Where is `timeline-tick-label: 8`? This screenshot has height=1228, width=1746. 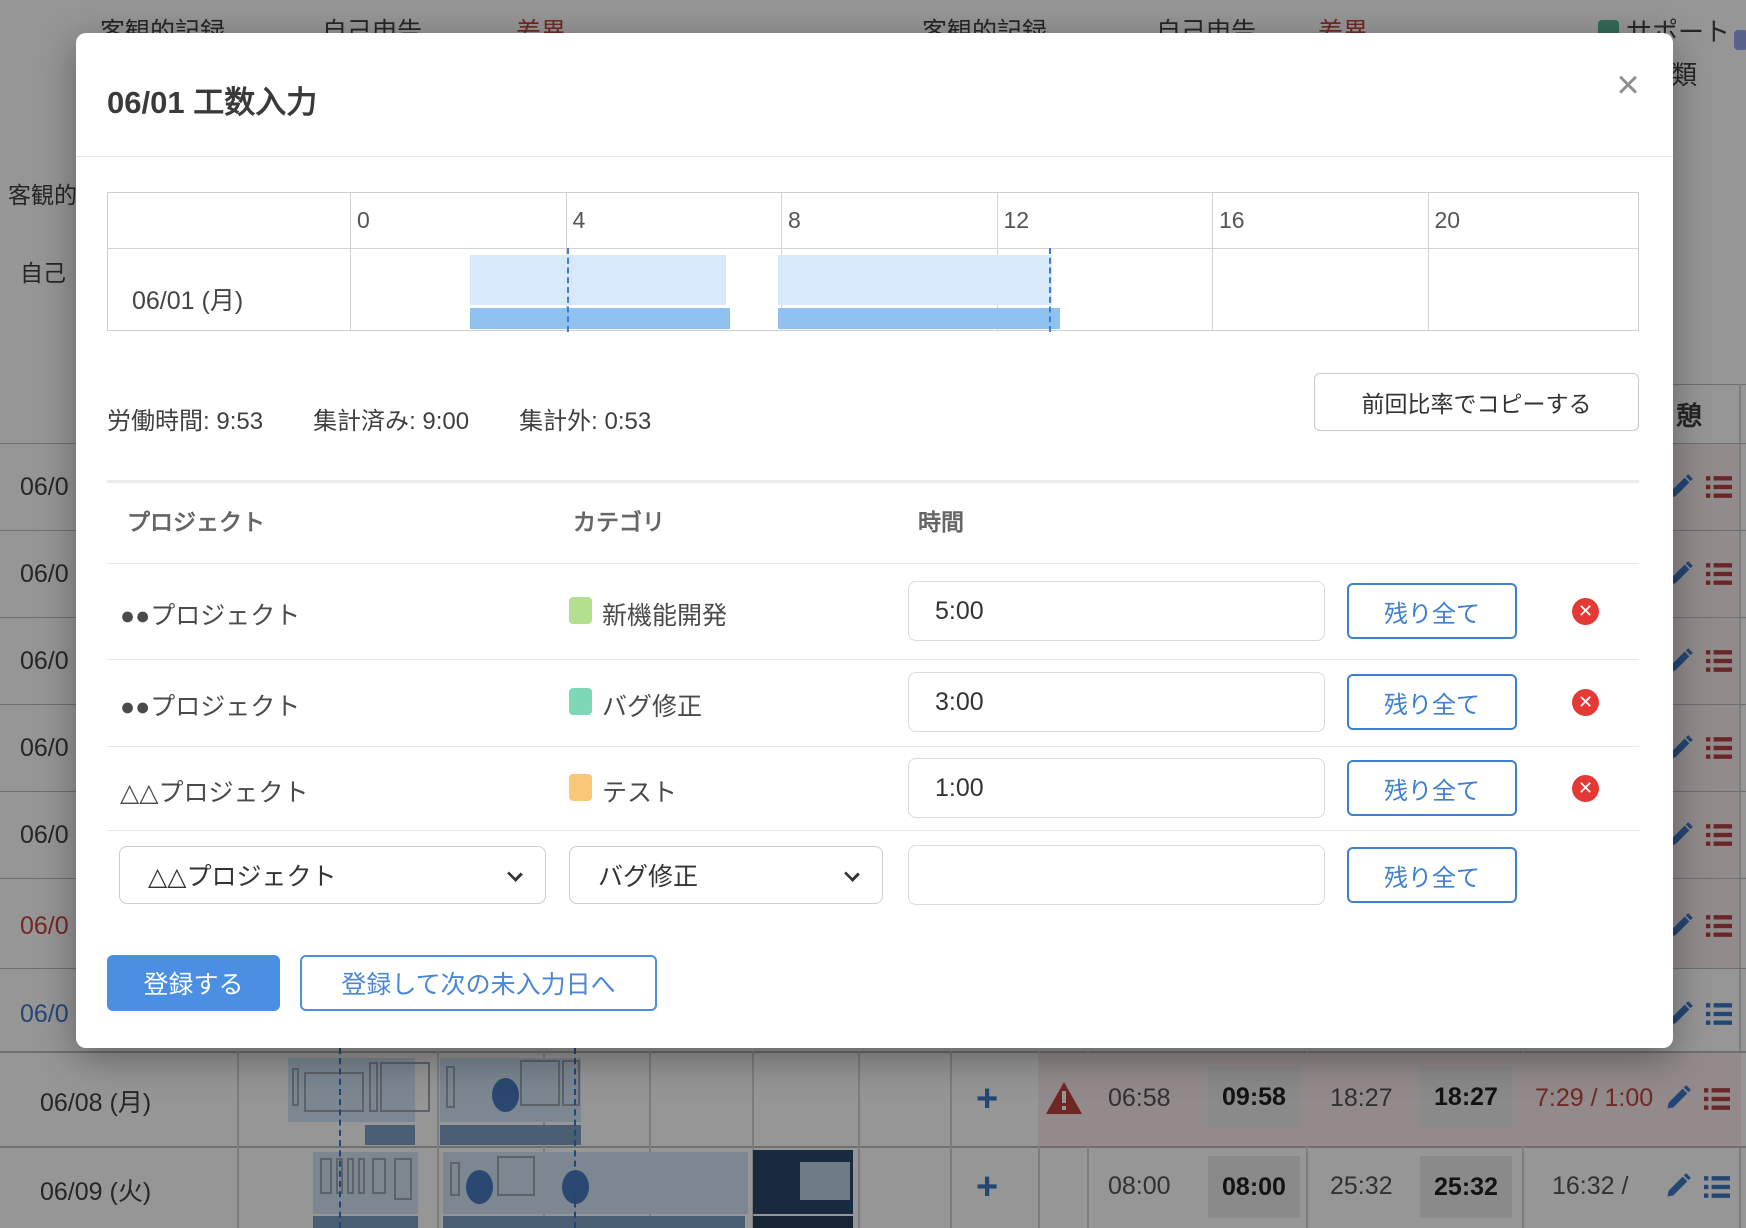 timeline-tick-label: 8 is located at coordinates (794, 220).